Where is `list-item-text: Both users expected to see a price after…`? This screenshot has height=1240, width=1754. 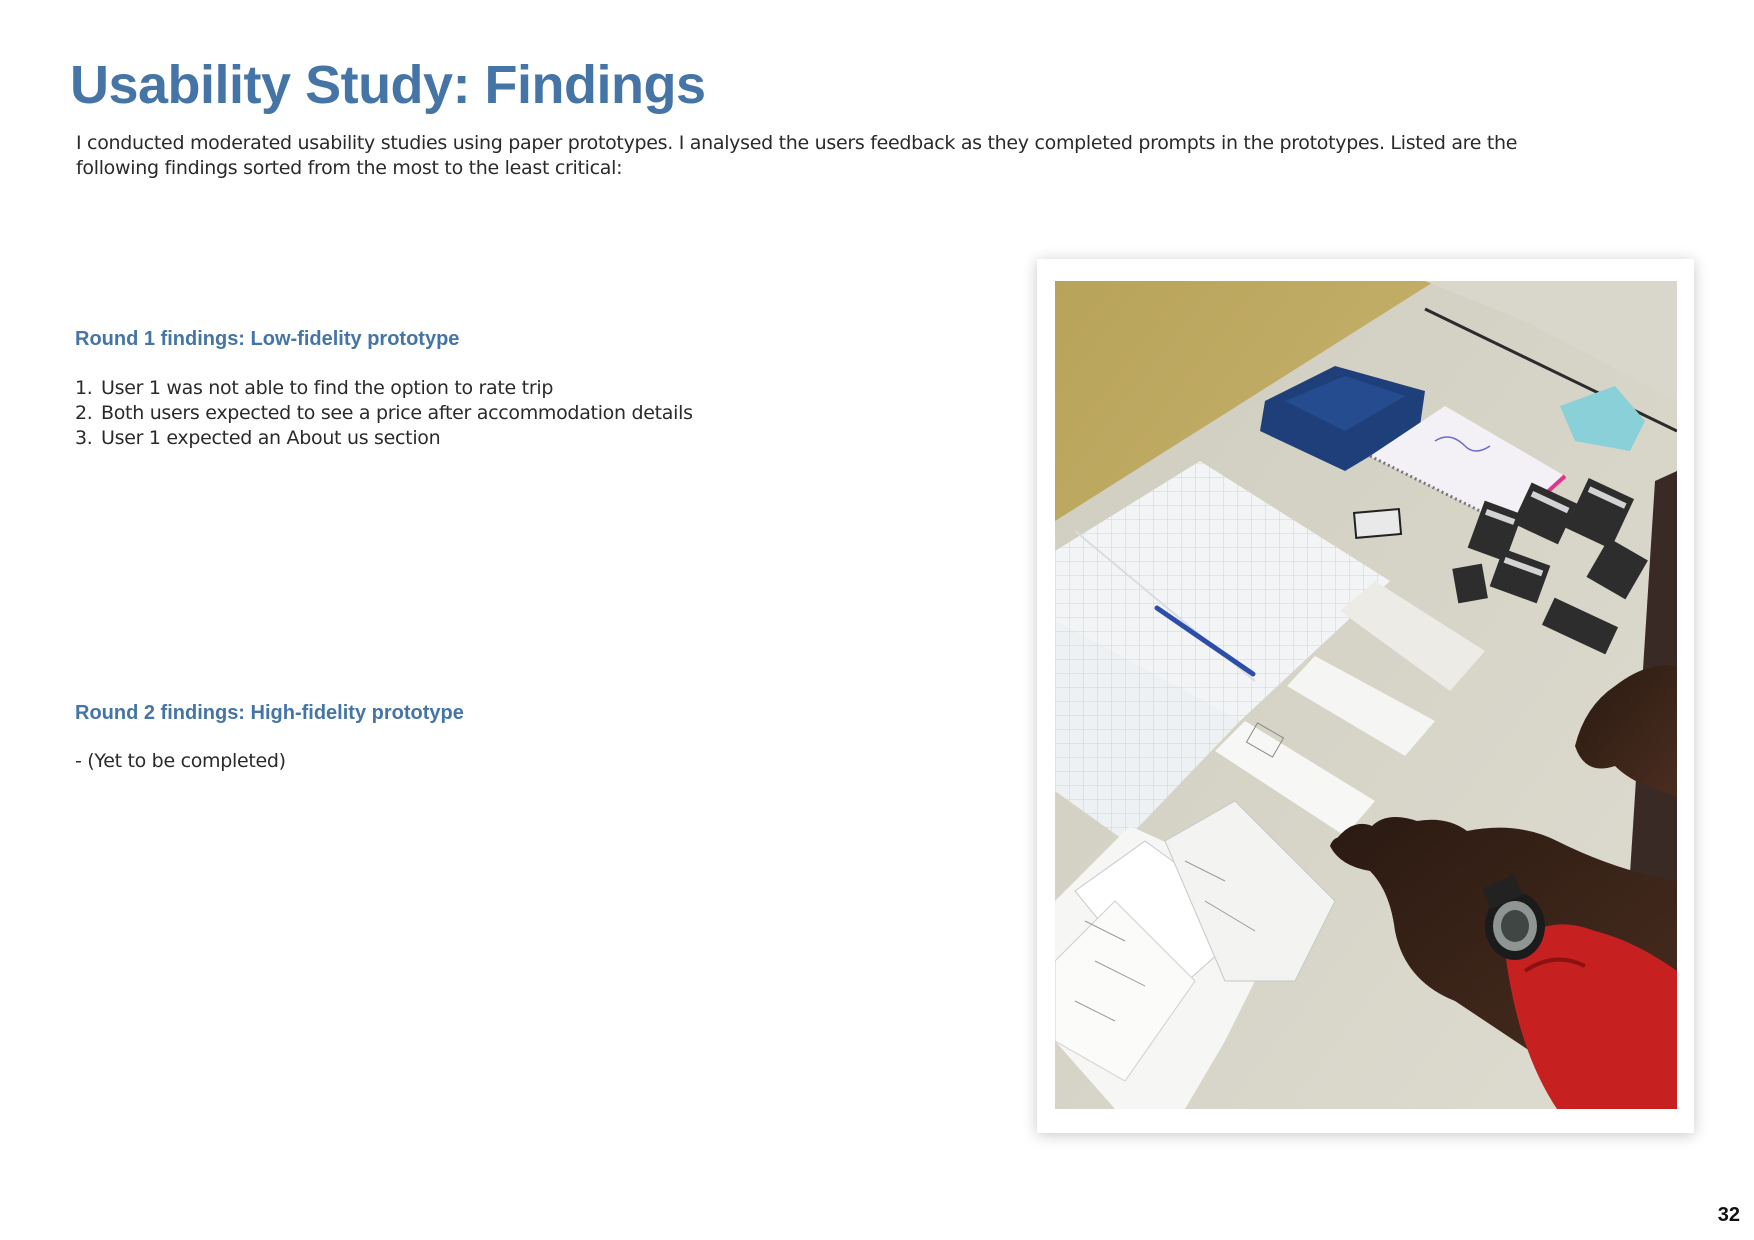
list-item-text: Both users expected to see a price after… is located at coordinates (397, 413).